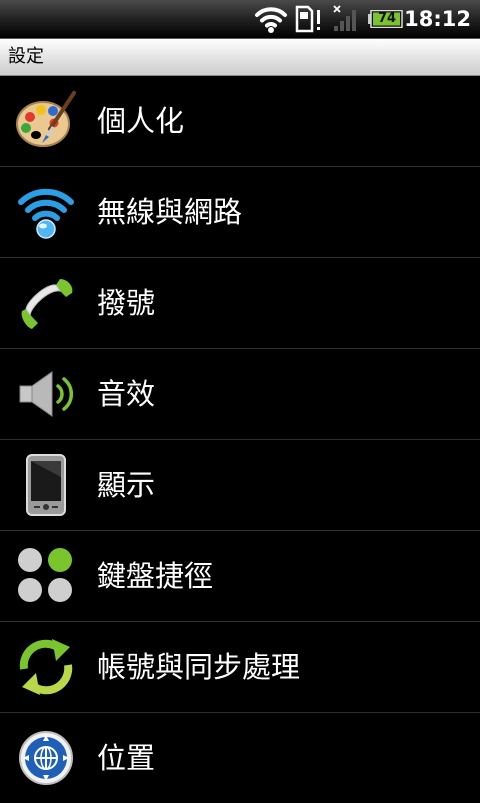 Image resolution: width=480 pixels, height=803 pixels. I want to click on sync-icon, so click(46, 667).